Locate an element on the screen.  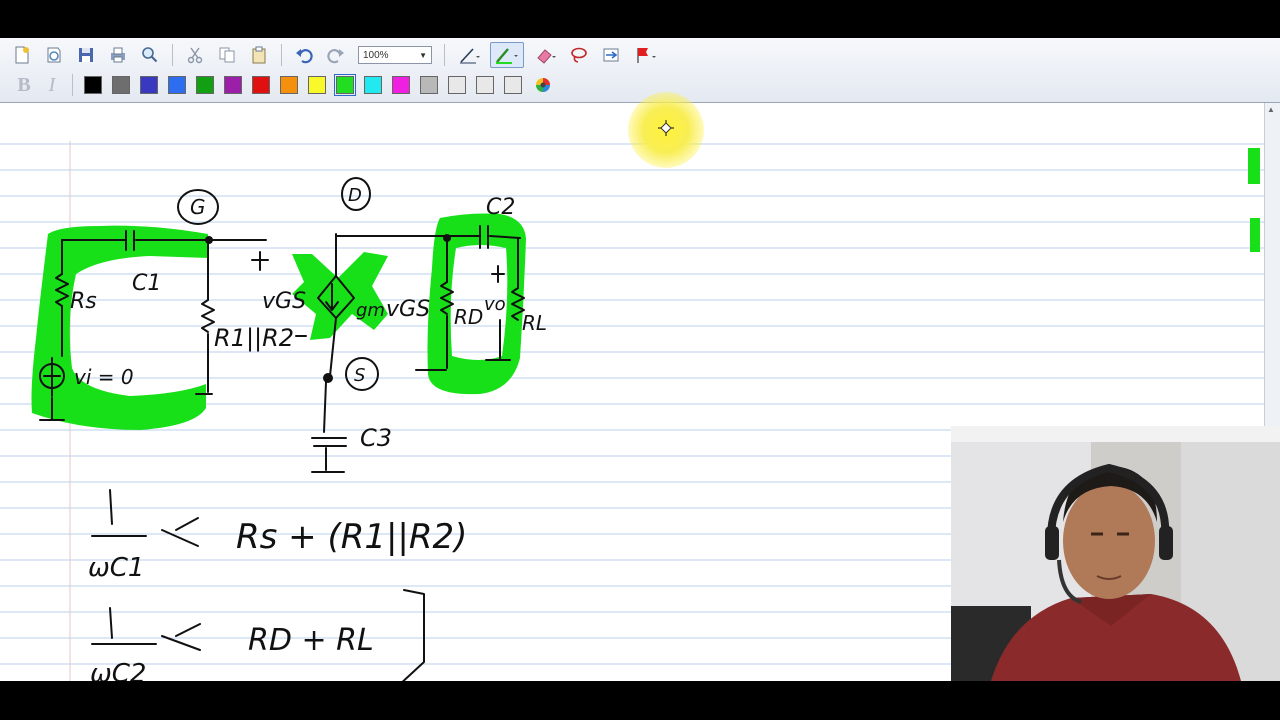
search-icon is located at coordinates (150, 55).